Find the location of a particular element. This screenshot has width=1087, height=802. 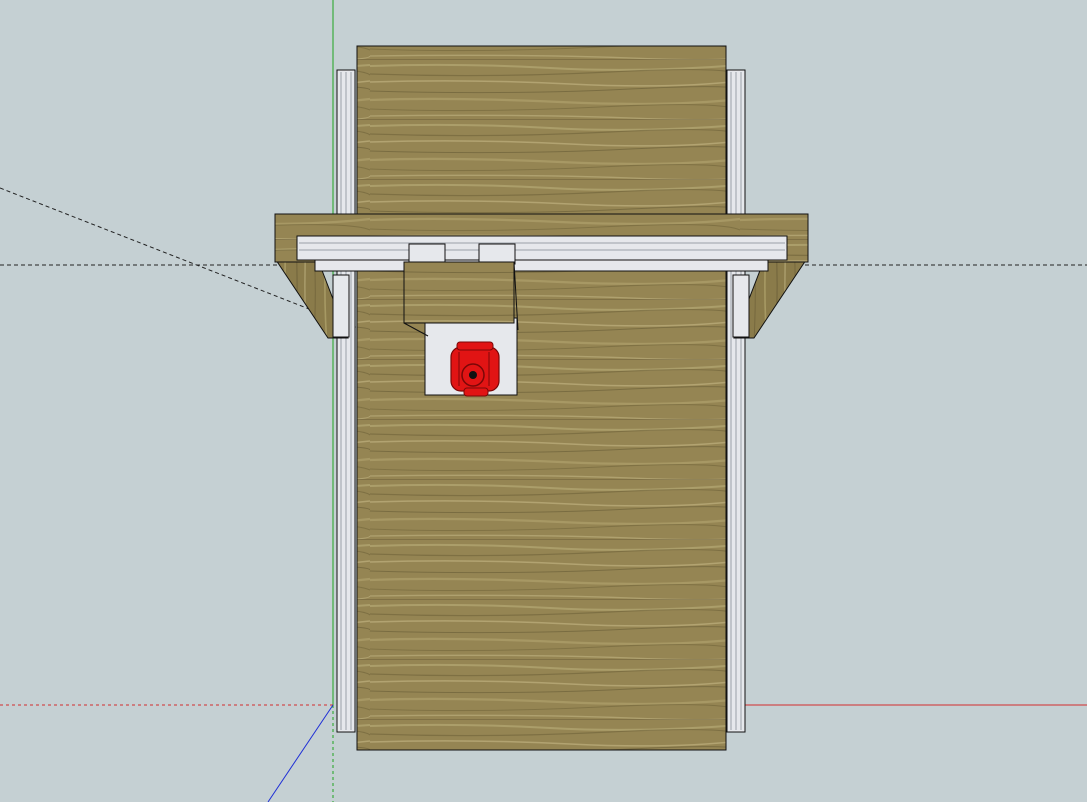

carriage-bearing-left is located at coordinates (427, 254).